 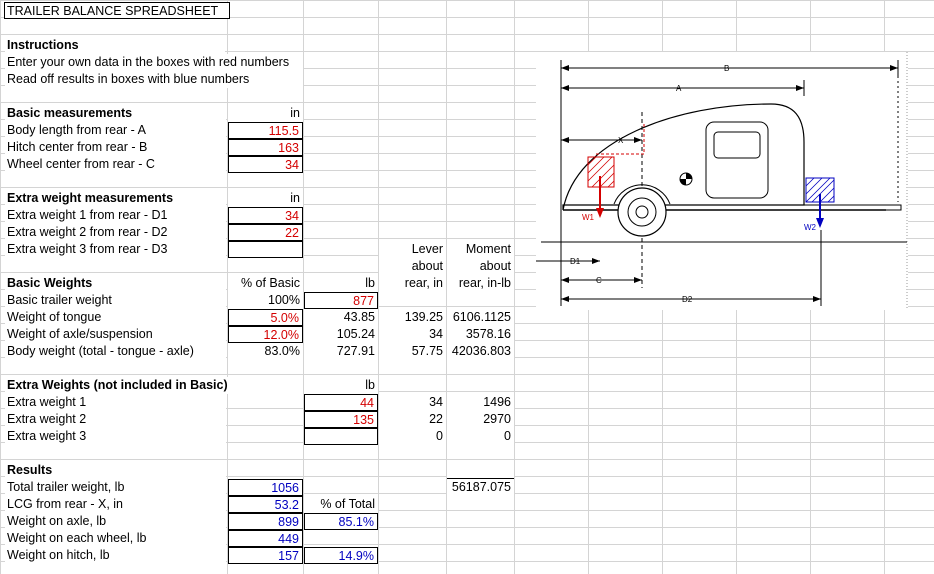 I want to click on column-divider, so click(x=514, y=287).